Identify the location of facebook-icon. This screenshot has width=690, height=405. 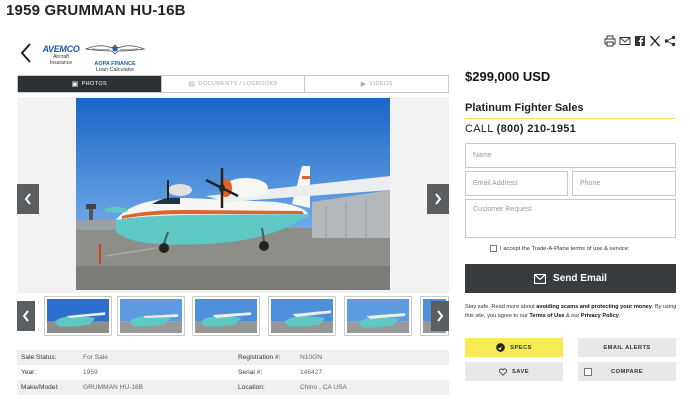
(640, 40).